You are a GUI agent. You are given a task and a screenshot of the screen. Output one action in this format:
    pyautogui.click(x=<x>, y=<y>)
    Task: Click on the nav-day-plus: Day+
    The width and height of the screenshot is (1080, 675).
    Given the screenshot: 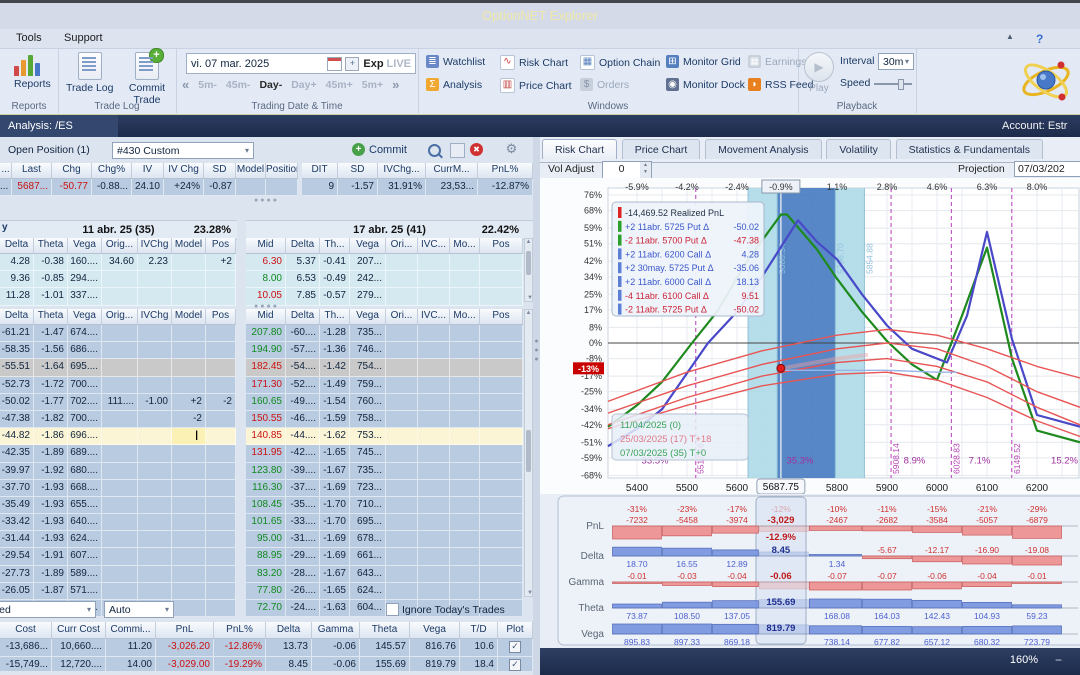 What is the action you would take?
    pyautogui.click(x=303, y=85)
    